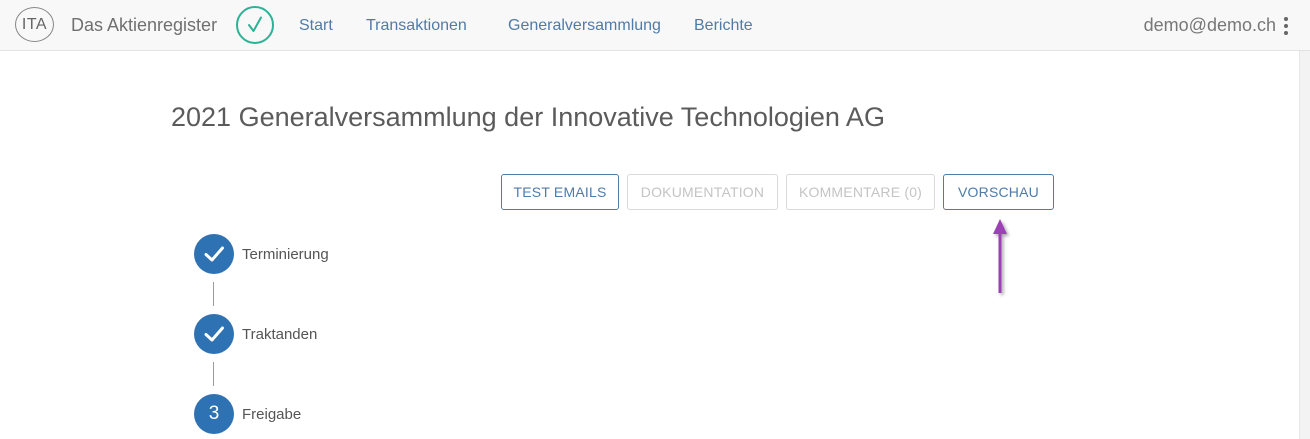 This screenshot has height=439, width=1310. Describe the element at coordinates (723, 26) in the screenshot. I see `nav-berichte: Berichte` at that location.